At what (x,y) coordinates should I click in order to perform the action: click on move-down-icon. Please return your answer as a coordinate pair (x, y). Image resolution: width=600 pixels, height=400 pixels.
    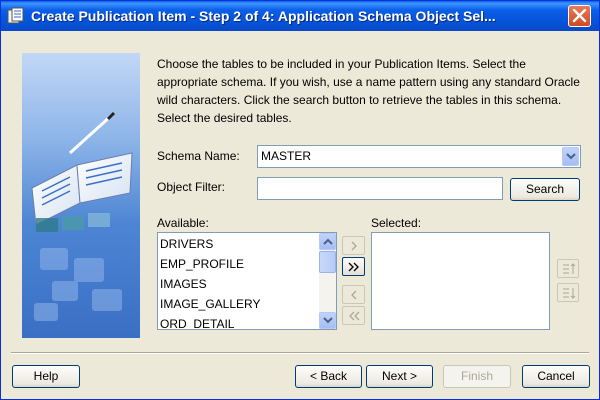
    Looking at the image, I should click on (569, 293).